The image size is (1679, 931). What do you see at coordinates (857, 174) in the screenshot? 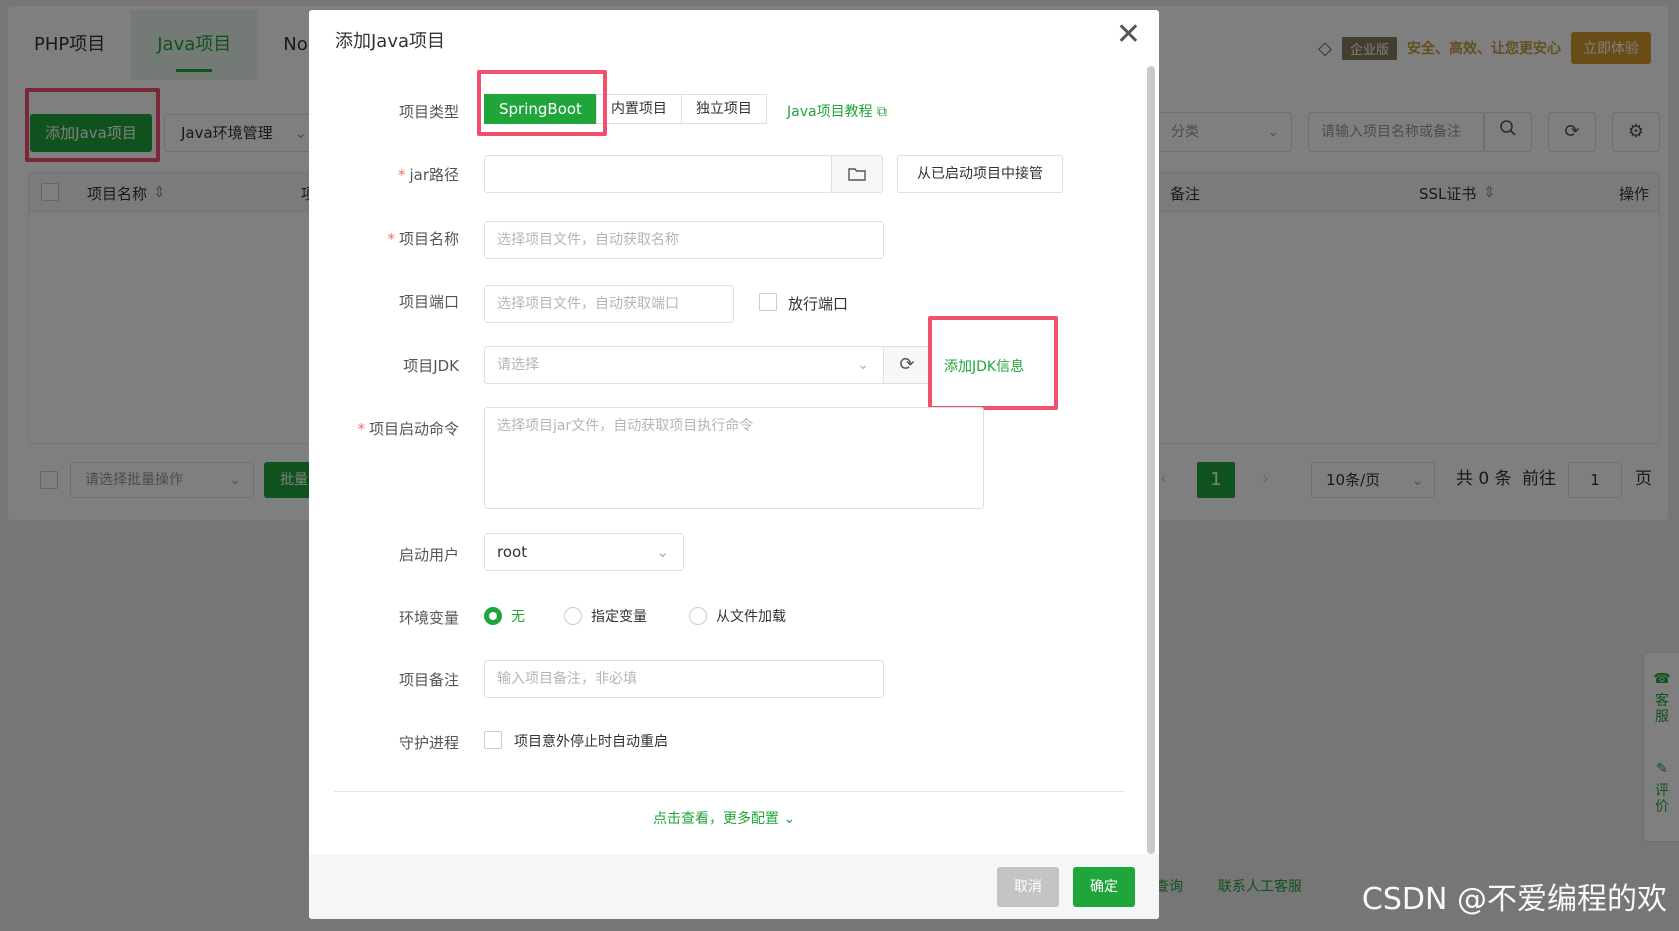
I see `folder-icon` at bounding box center [857, 174].